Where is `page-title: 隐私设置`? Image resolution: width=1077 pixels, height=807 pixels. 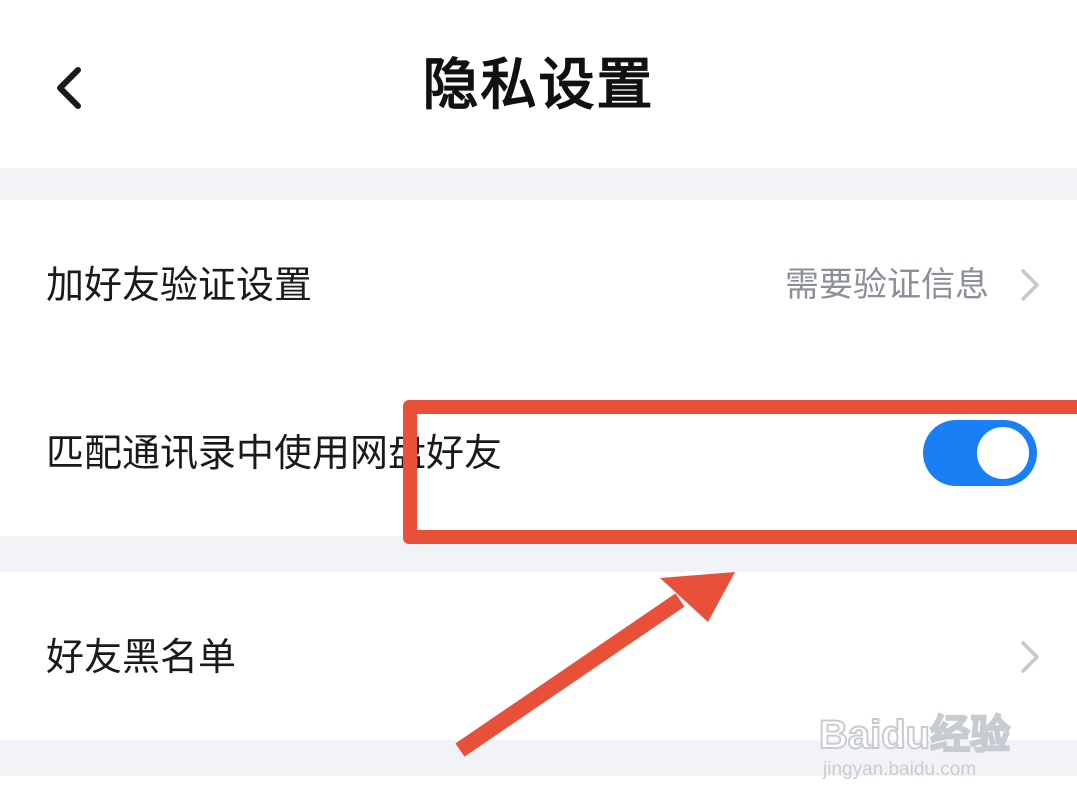 page-title: 隐私设置 is located at coordinates (538, 85).